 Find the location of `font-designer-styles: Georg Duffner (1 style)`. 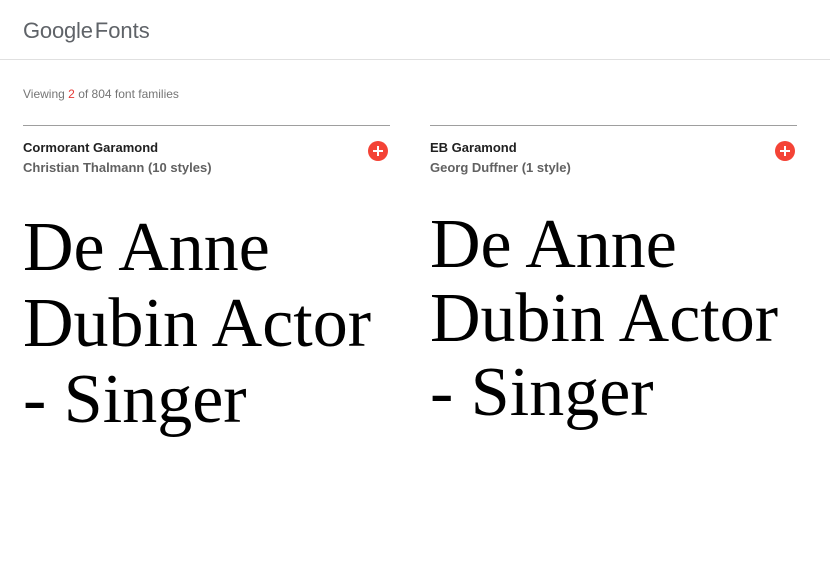

font-designer-styles: Georg Duffner (1 style) is located at coordinates (500, 167).